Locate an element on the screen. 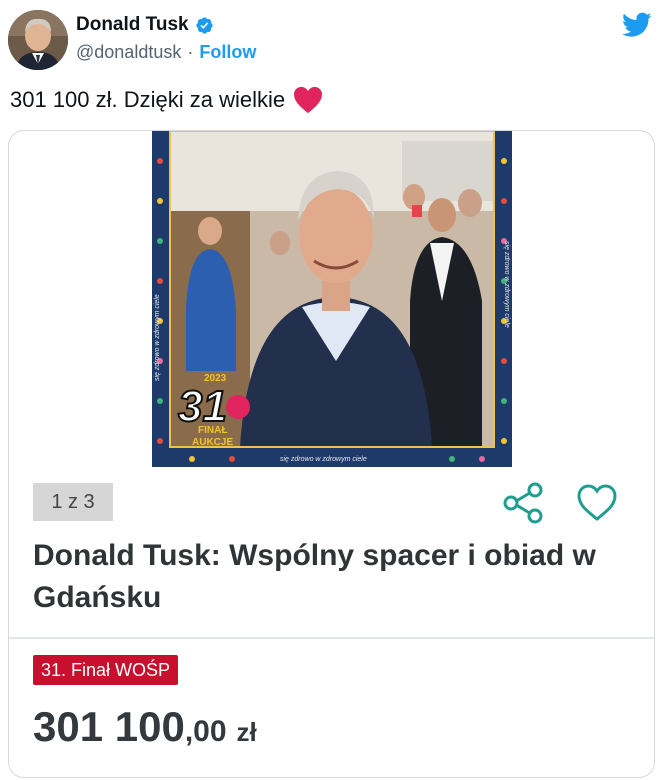 The height and width of the screenshot is (780, 666). price: 301 100 ,00 zł is located at coordinates (145, 727).